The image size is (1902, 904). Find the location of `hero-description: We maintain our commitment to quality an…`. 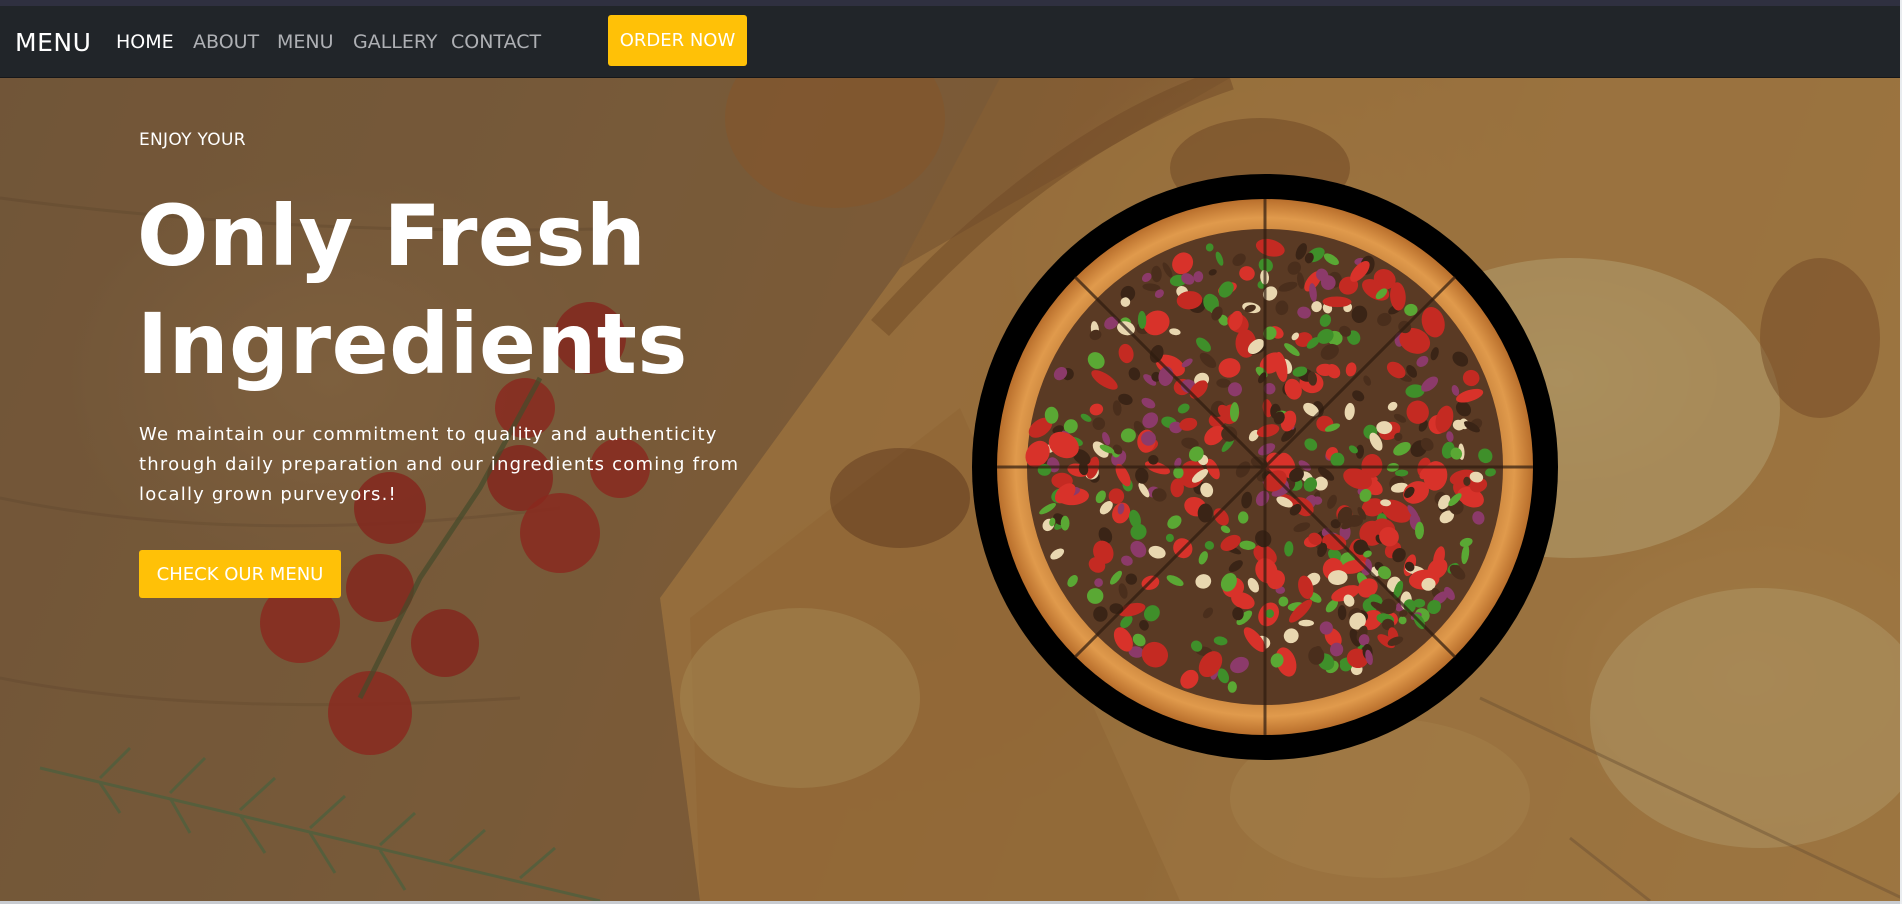

hero-description: We maintain our commitment to quality an… is located at coordinates (464, 465).